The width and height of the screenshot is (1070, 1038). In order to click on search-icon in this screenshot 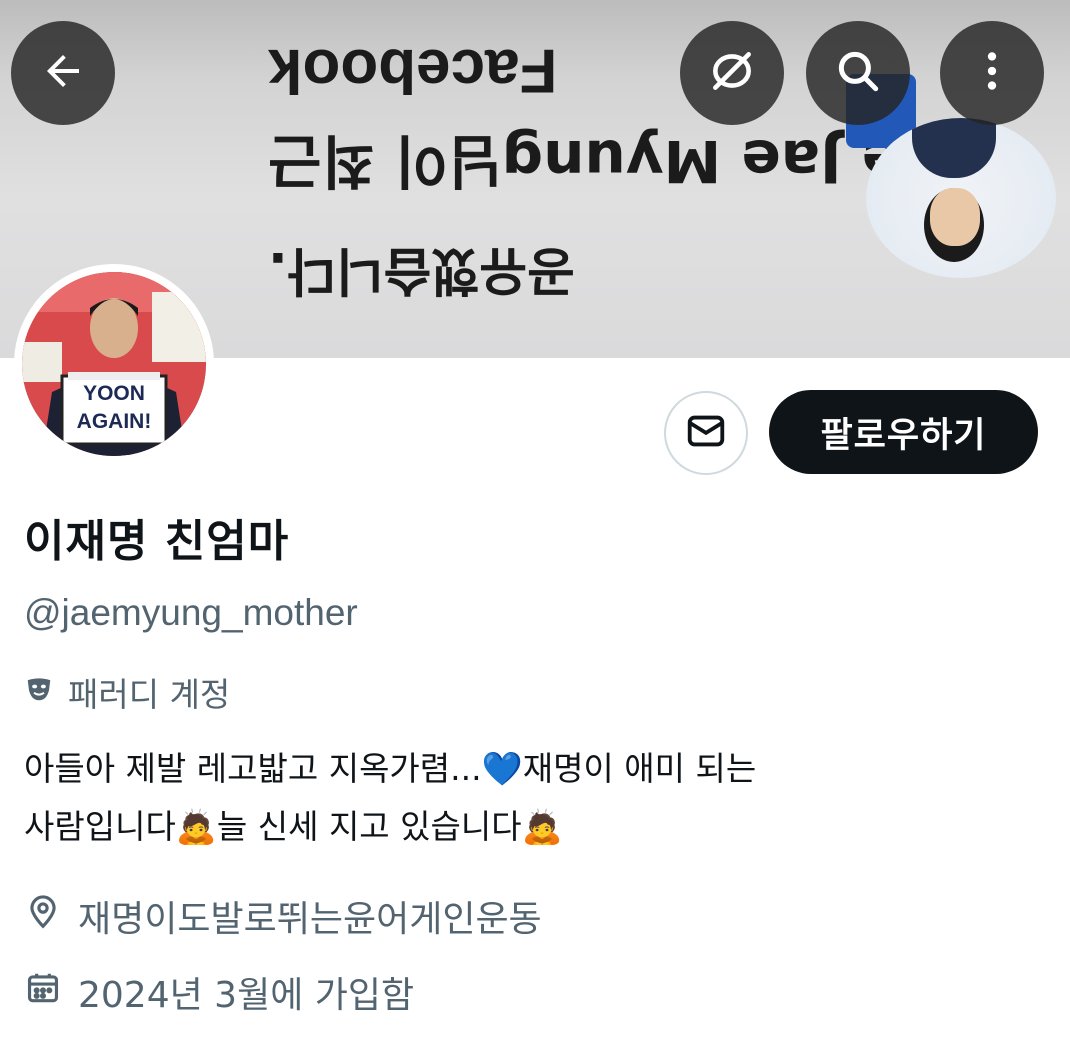, I will do `click(858, 73)`.